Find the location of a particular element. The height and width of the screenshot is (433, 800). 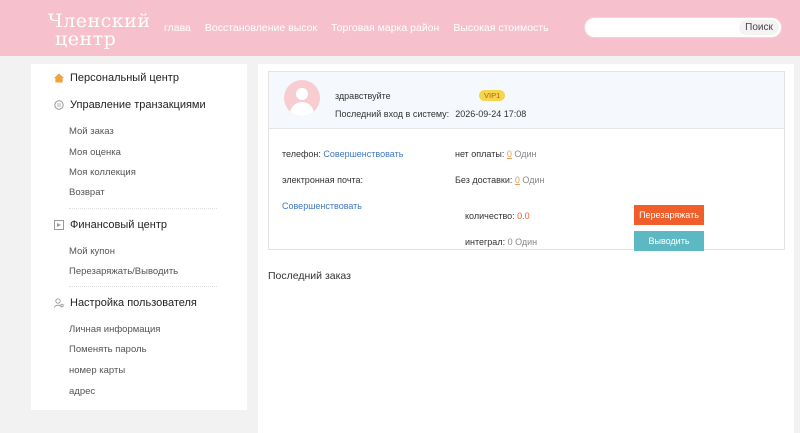

vip-badge: VIP1 is located at coordinates (492, 95).